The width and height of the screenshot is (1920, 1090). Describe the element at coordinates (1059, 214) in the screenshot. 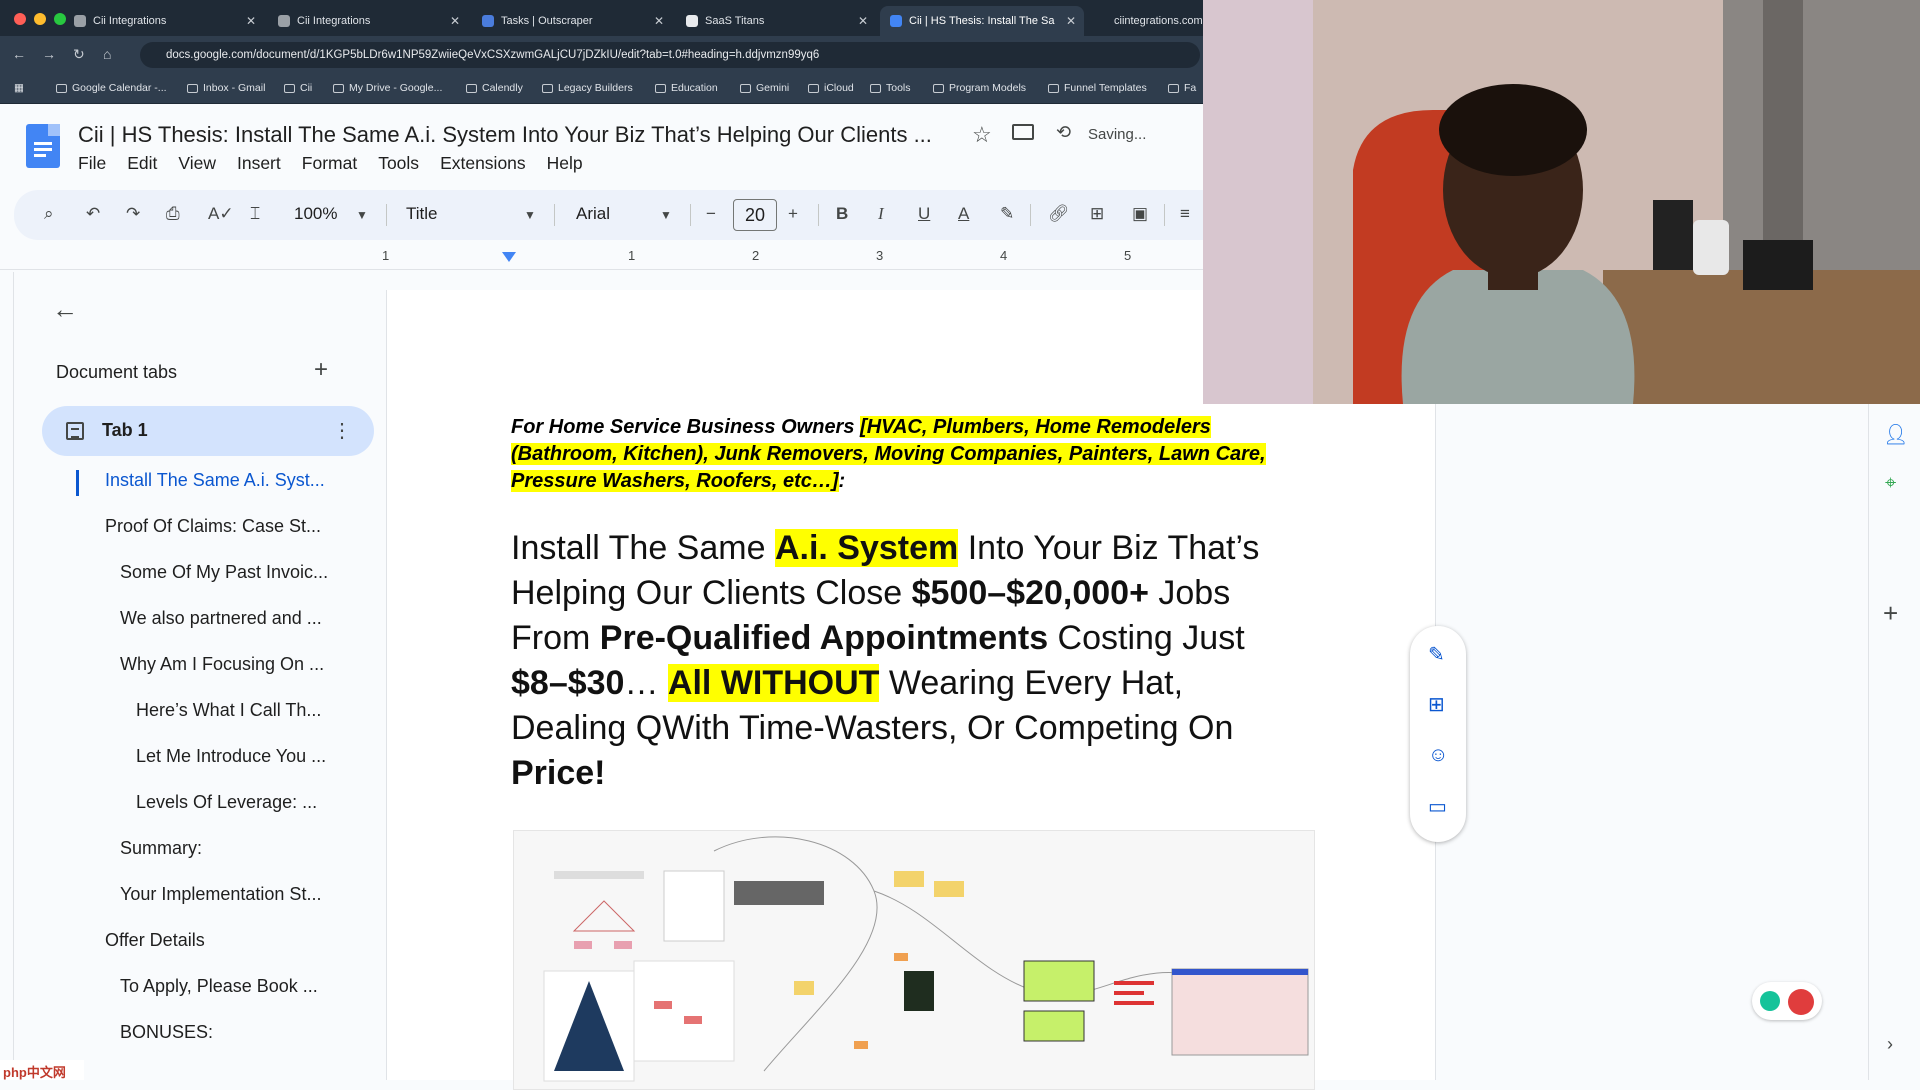

I see `insert-link-icon: 🔗︎` at that location.